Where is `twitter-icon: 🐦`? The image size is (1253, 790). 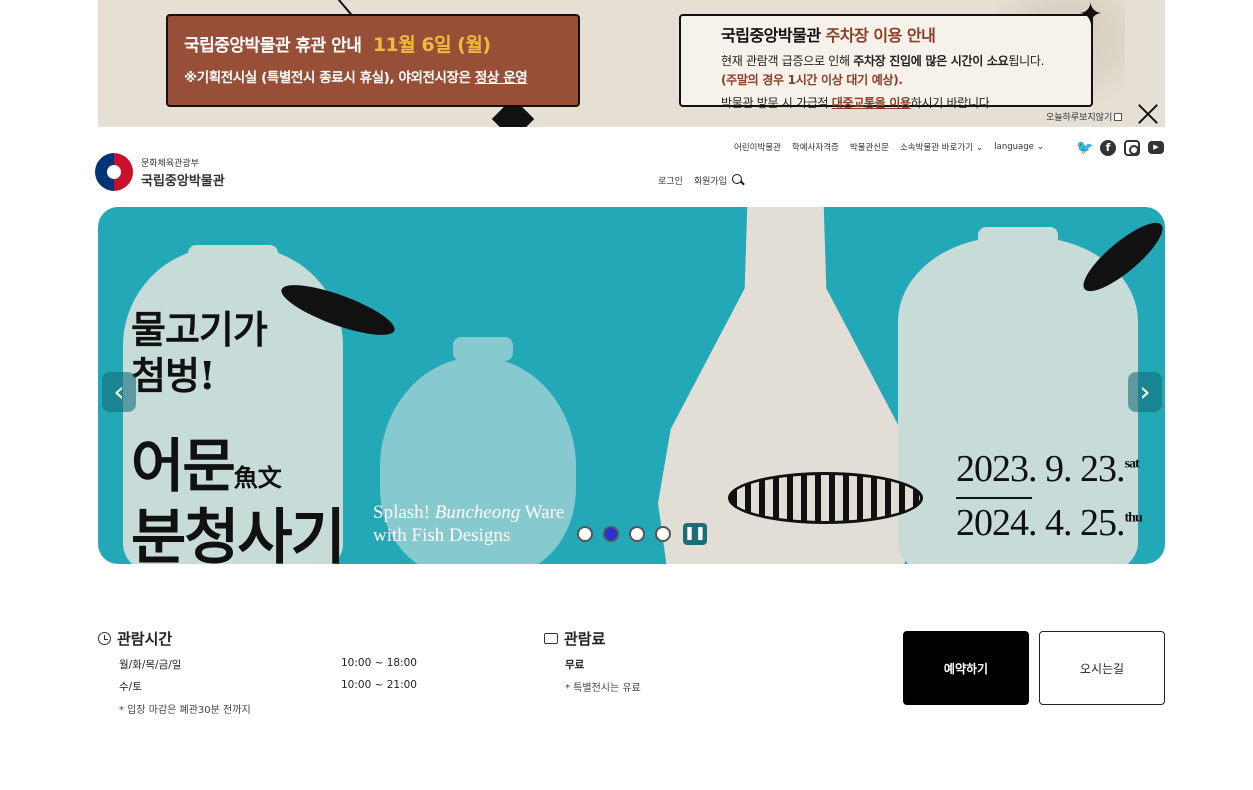 twitter-icon: 🐦 is located at coordinates (1084, 148).